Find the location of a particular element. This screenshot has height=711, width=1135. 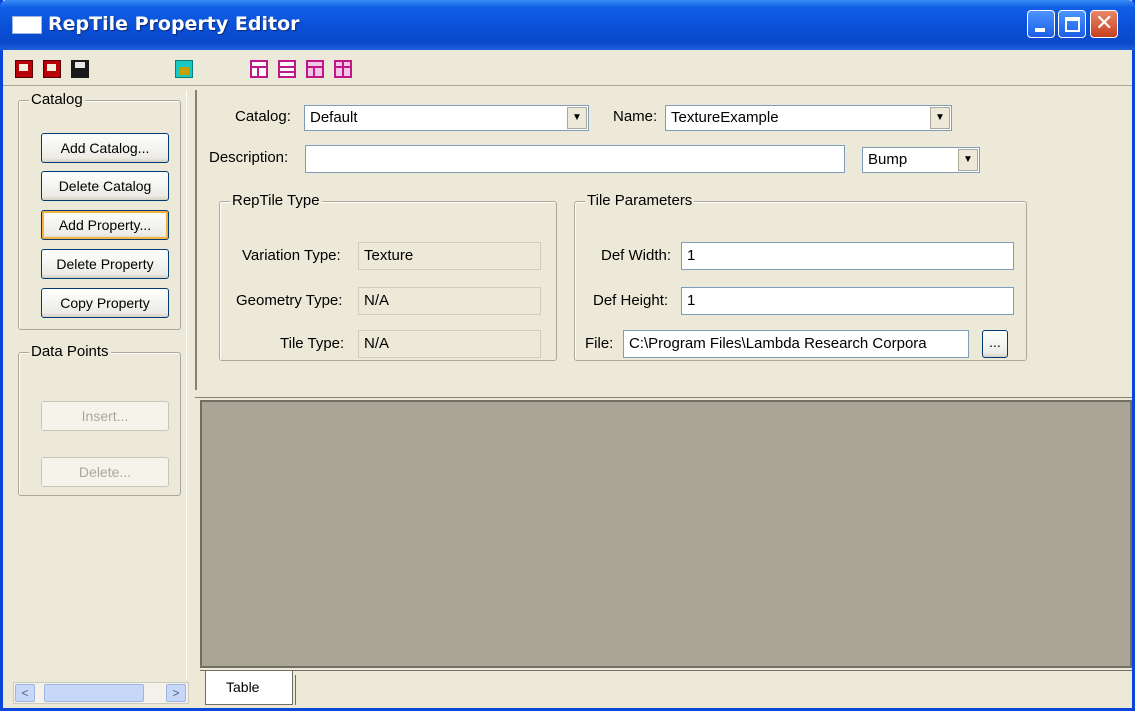

file-label: File: is located at coordinates (599, 343).